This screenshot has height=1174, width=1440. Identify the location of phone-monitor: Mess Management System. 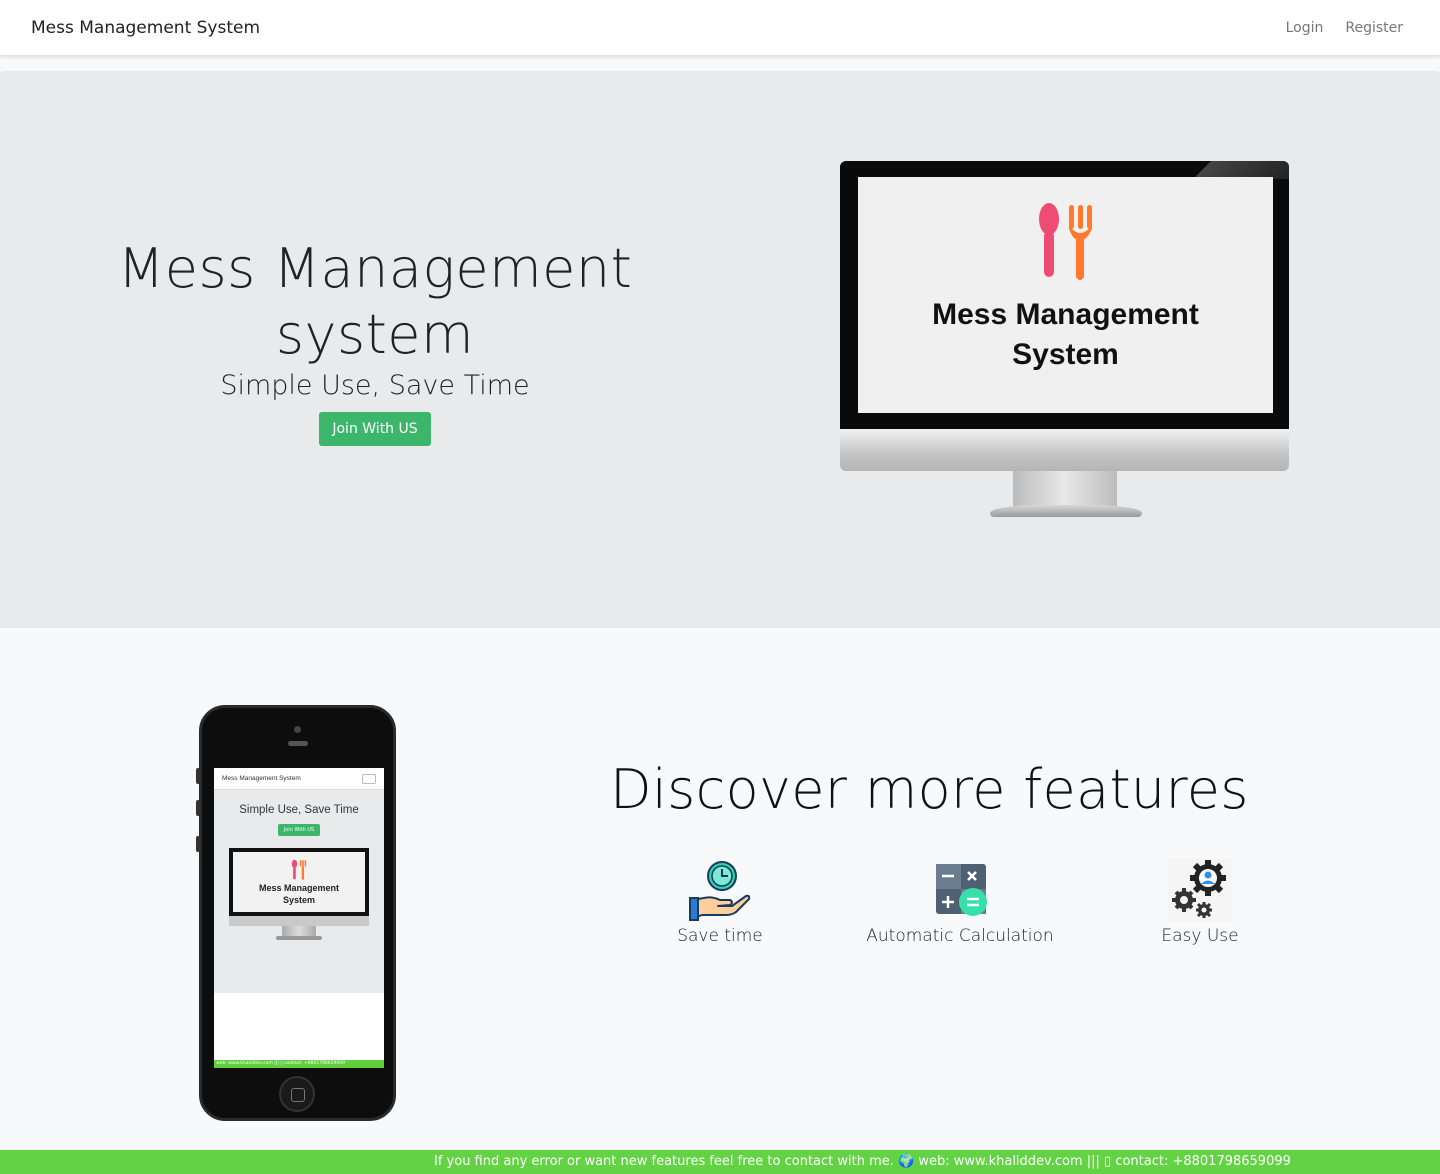
(299, 882).